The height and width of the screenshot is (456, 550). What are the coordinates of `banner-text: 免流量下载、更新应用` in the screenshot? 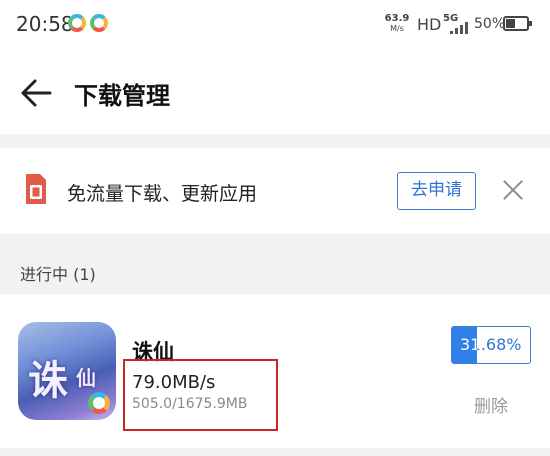 It's located at (162, 194).